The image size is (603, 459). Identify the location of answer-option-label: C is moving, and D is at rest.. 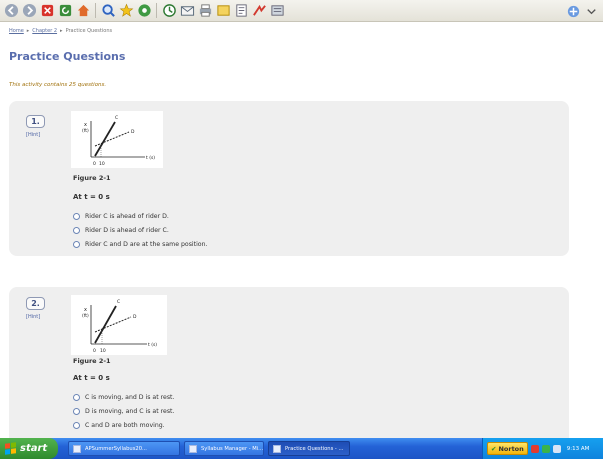
(130, 397).